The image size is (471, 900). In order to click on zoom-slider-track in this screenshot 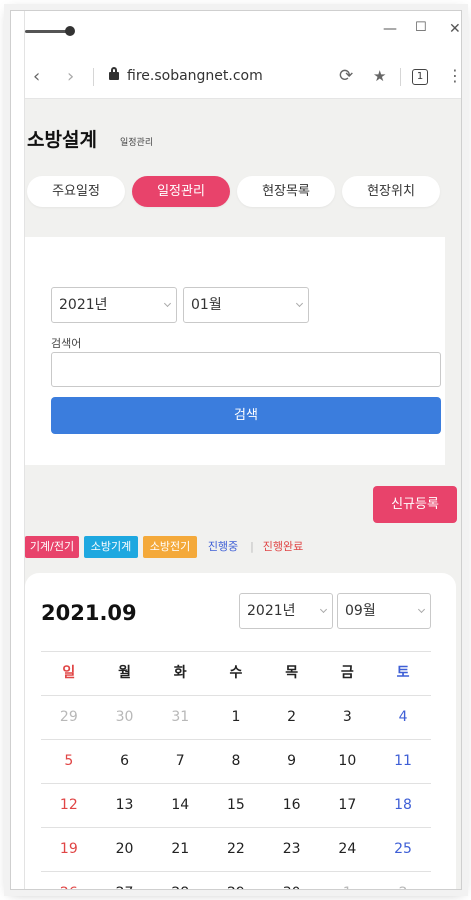, I will do `click(47, 31)`.